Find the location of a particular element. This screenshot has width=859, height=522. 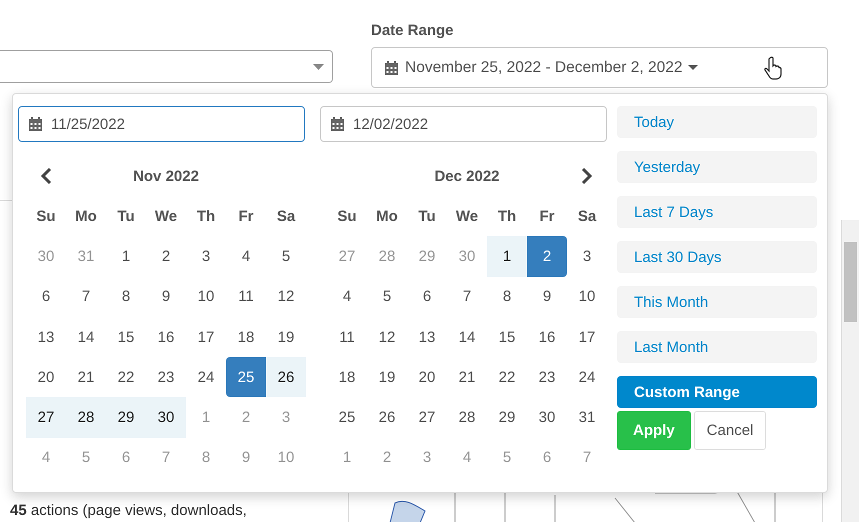

range-option: Last Month is located at coordinates (717, 347).